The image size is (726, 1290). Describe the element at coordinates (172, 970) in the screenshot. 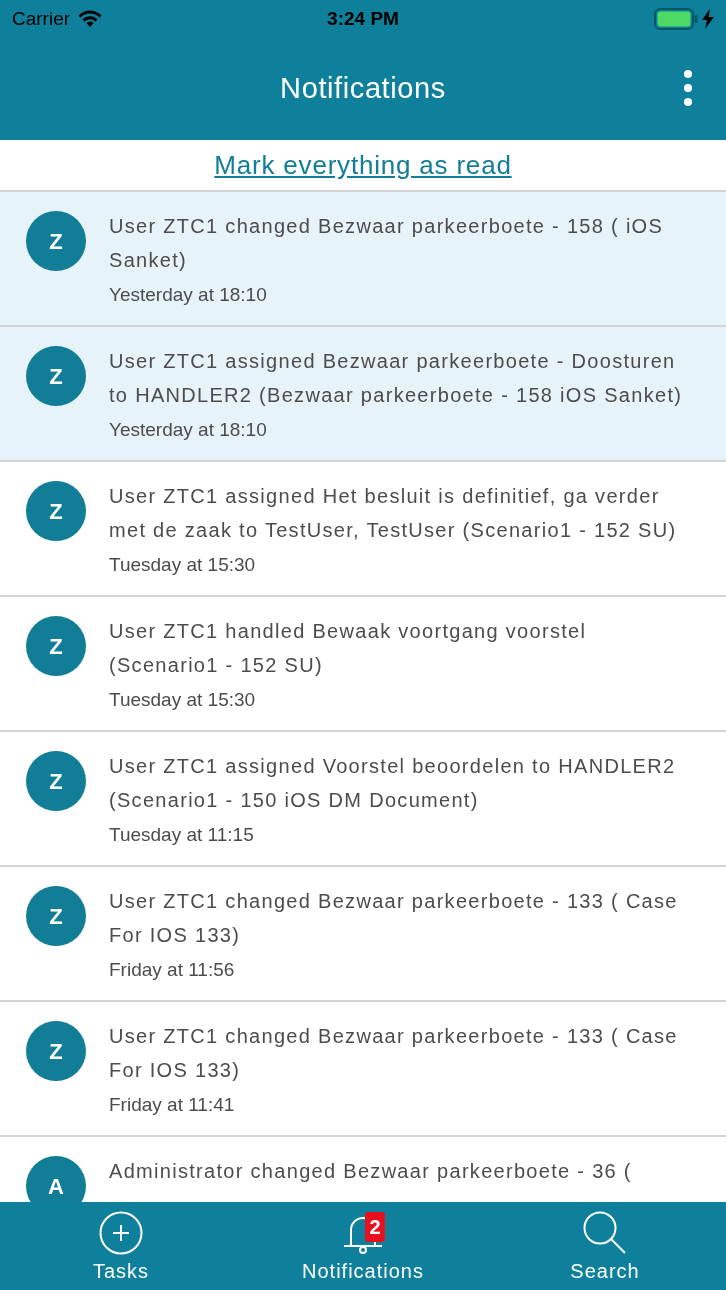

I see `notification-time: Friday at 11:56` at that location.